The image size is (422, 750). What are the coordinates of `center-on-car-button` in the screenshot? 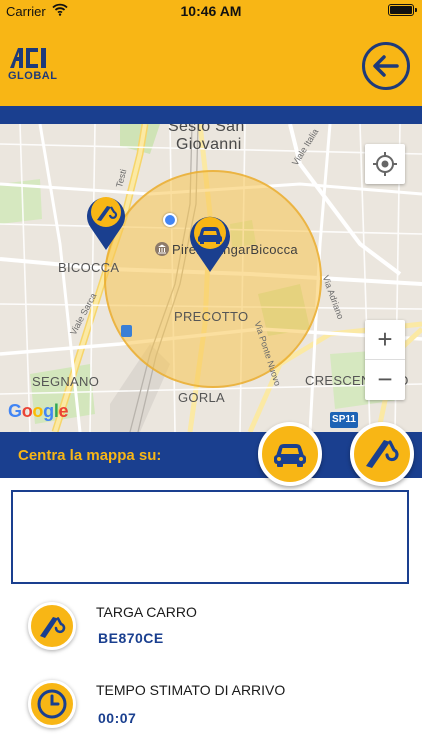 It's located at (290, 454).